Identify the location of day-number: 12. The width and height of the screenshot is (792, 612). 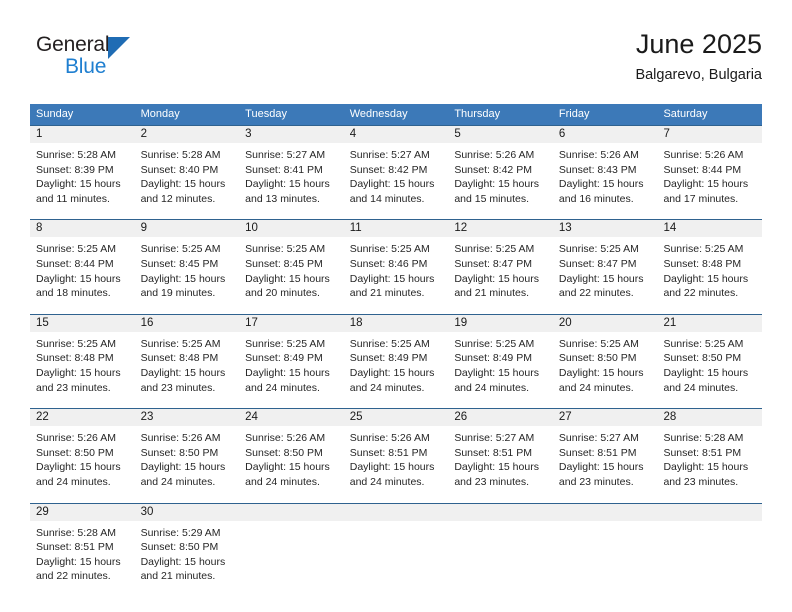
(461, 228).